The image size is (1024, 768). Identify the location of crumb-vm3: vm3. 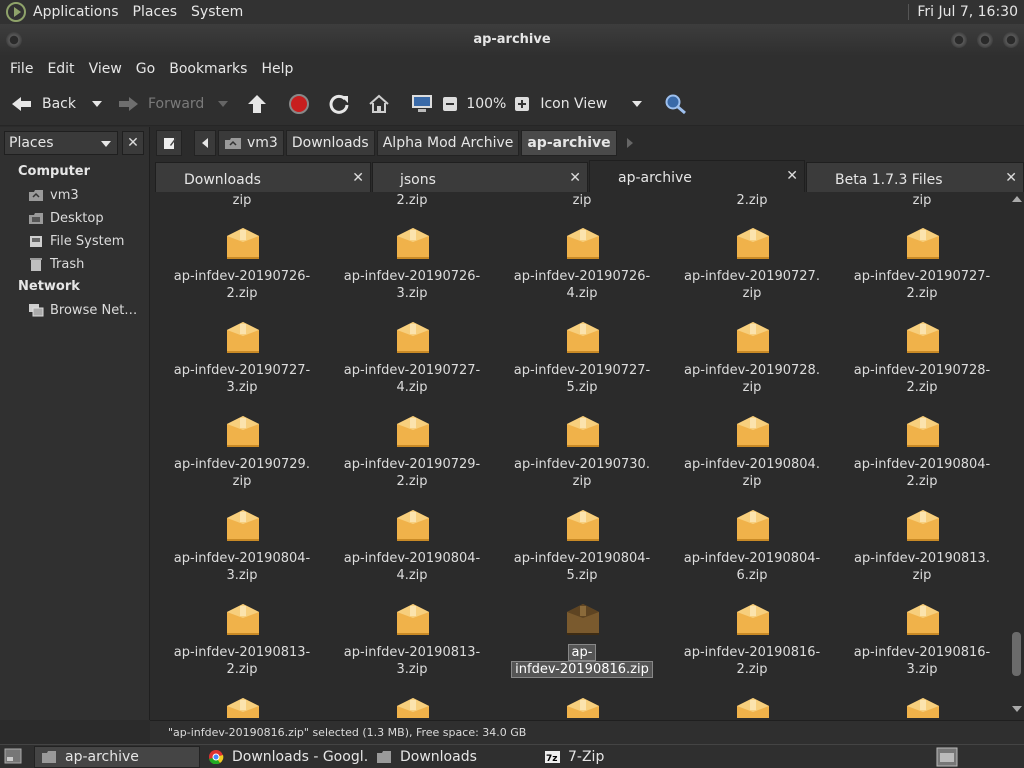
(251, 143).